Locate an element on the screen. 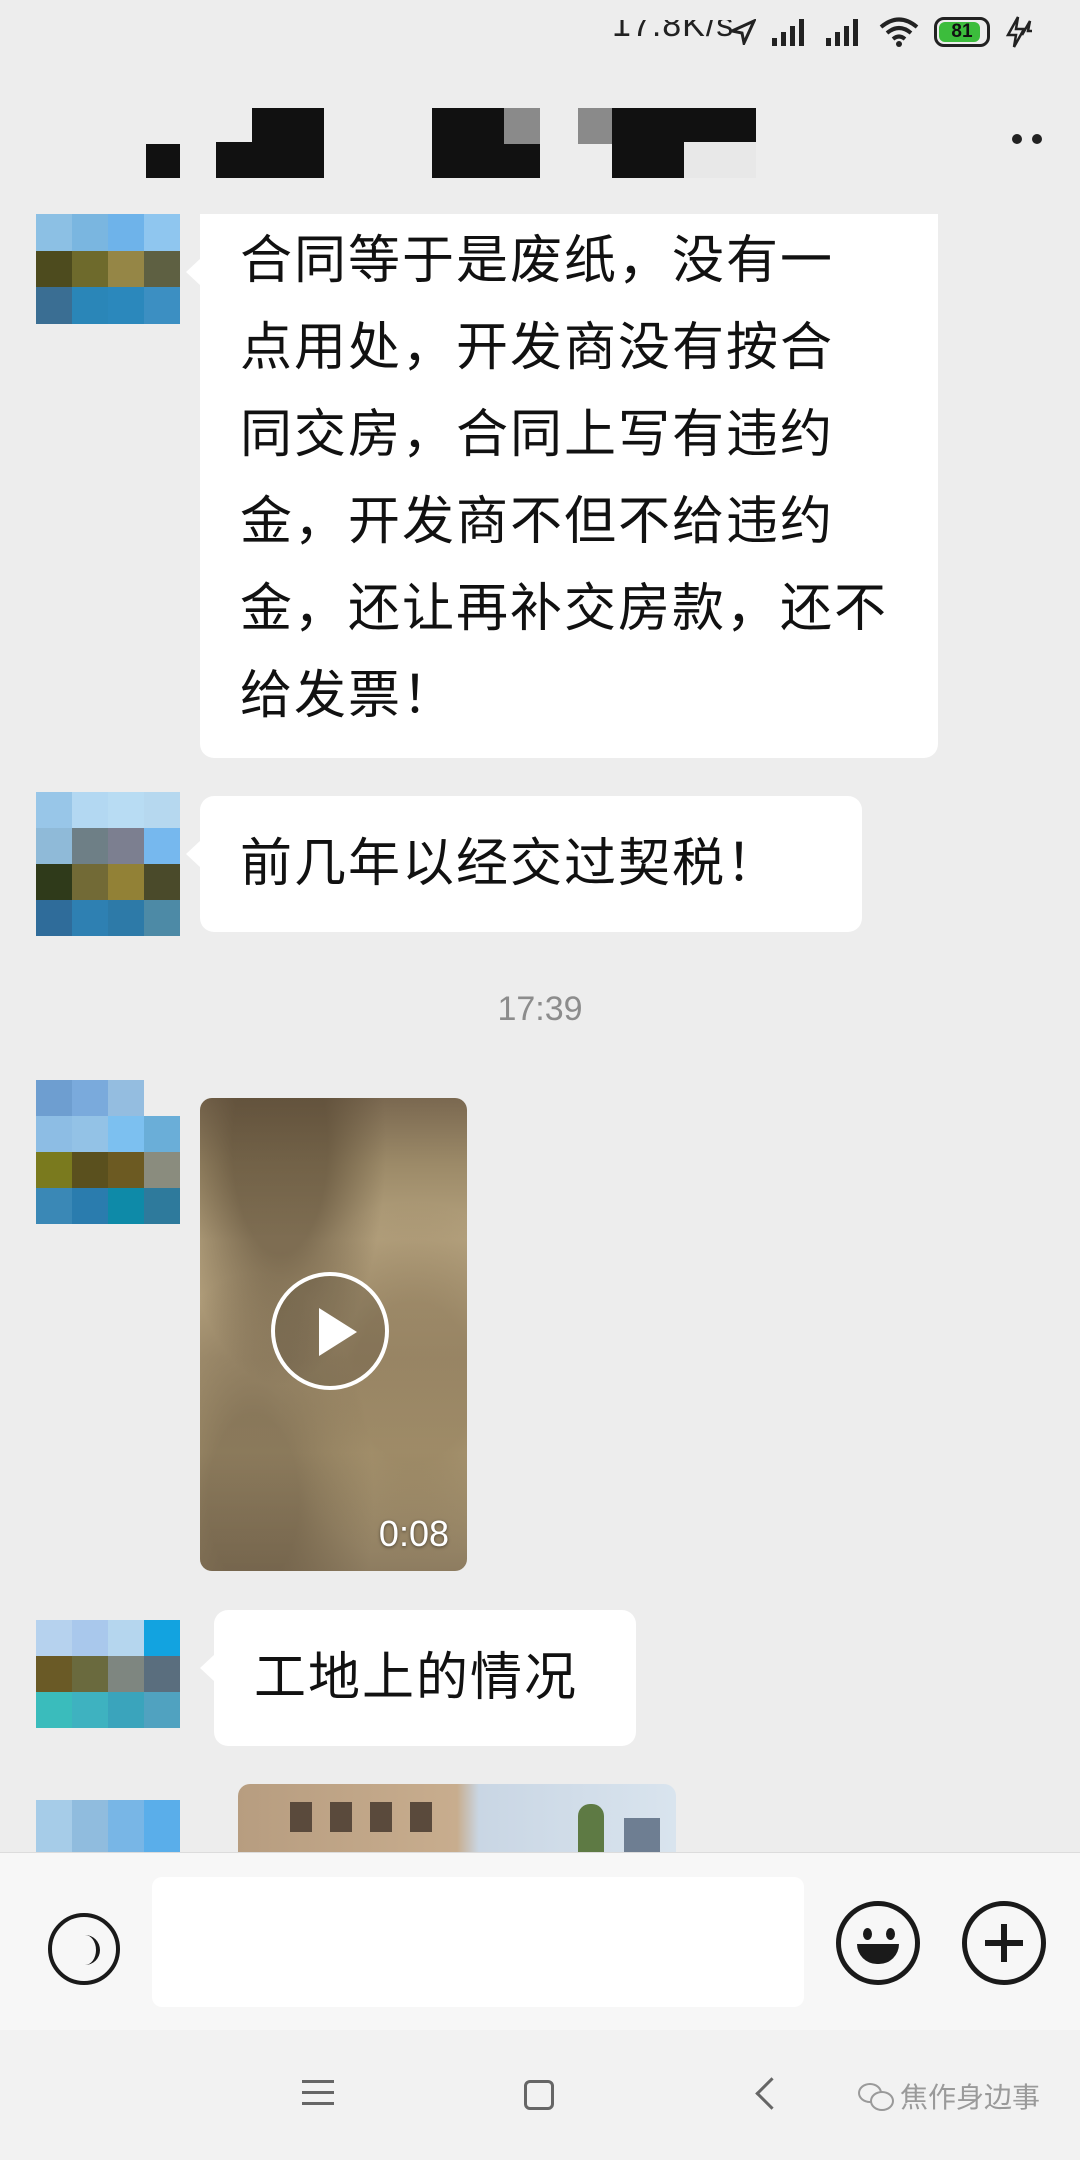 This screenshot has height=2160, width=1080. chat-title-bar is located at coordinates (540, 139).